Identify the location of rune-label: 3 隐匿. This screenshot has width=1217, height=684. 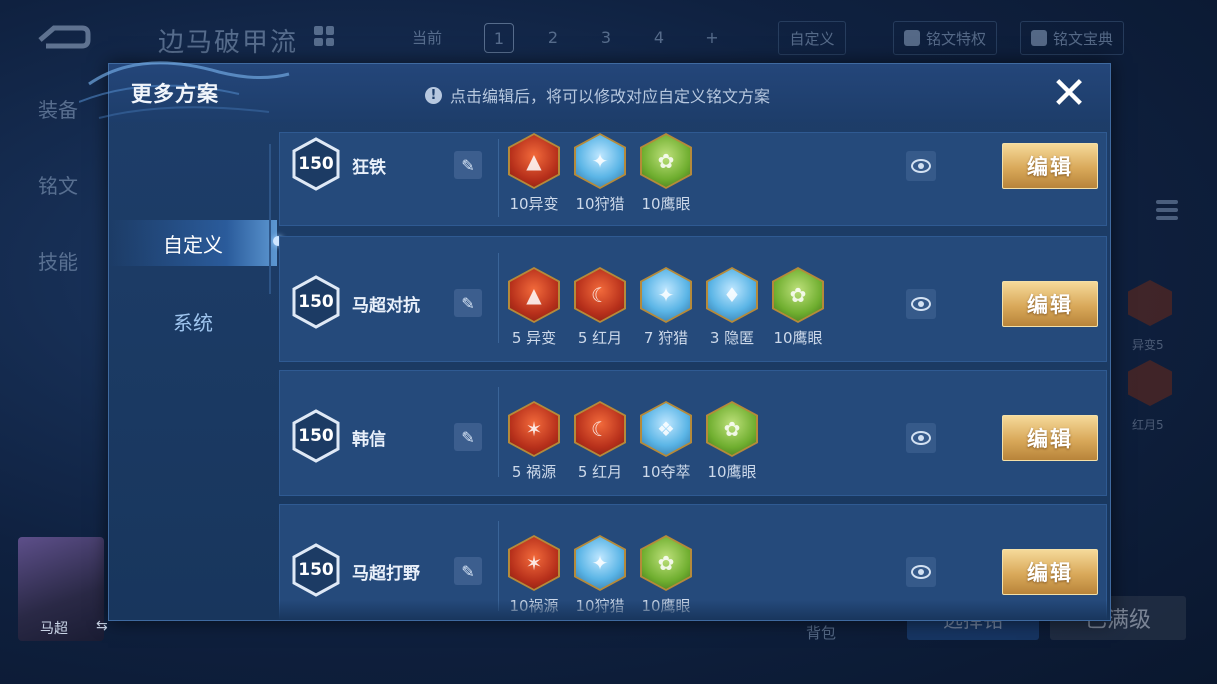
(732, 338).